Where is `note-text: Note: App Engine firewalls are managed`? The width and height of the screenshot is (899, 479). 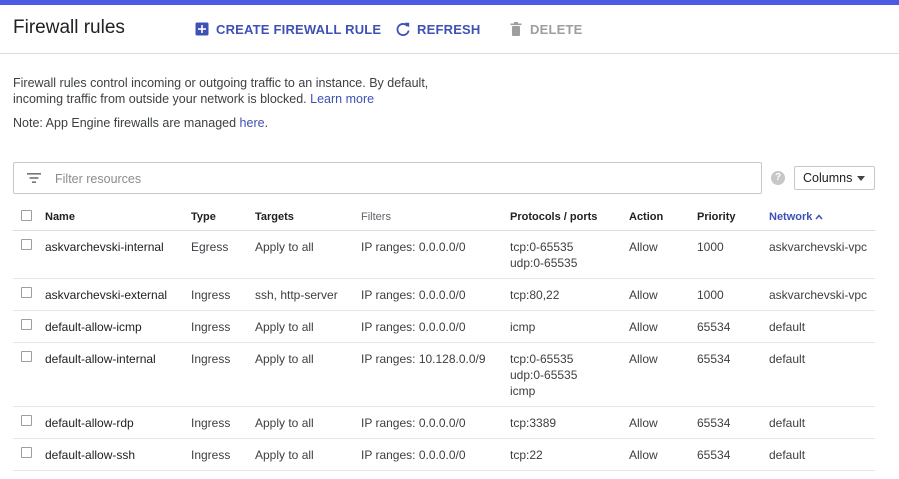 note-text: Note: App Engine firewalls are managed is located at coordinates (125, 123).